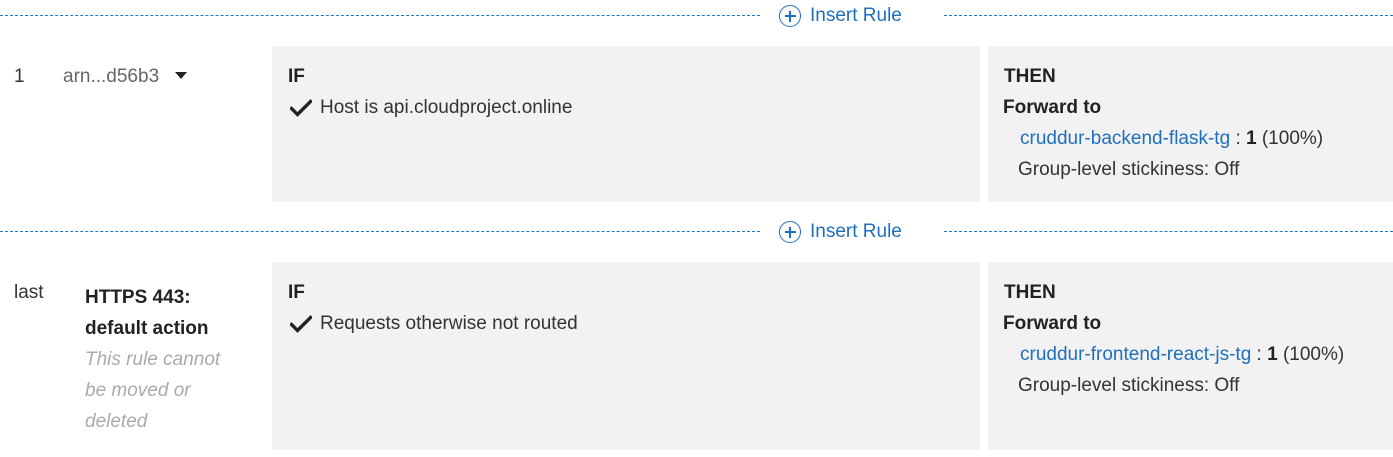 The width and height of the screenshot is (1393, 457). What do you see at coordinates (181, 75) in the screenshot?
I see `caret-down-icon` at bounding box center [181, 75].